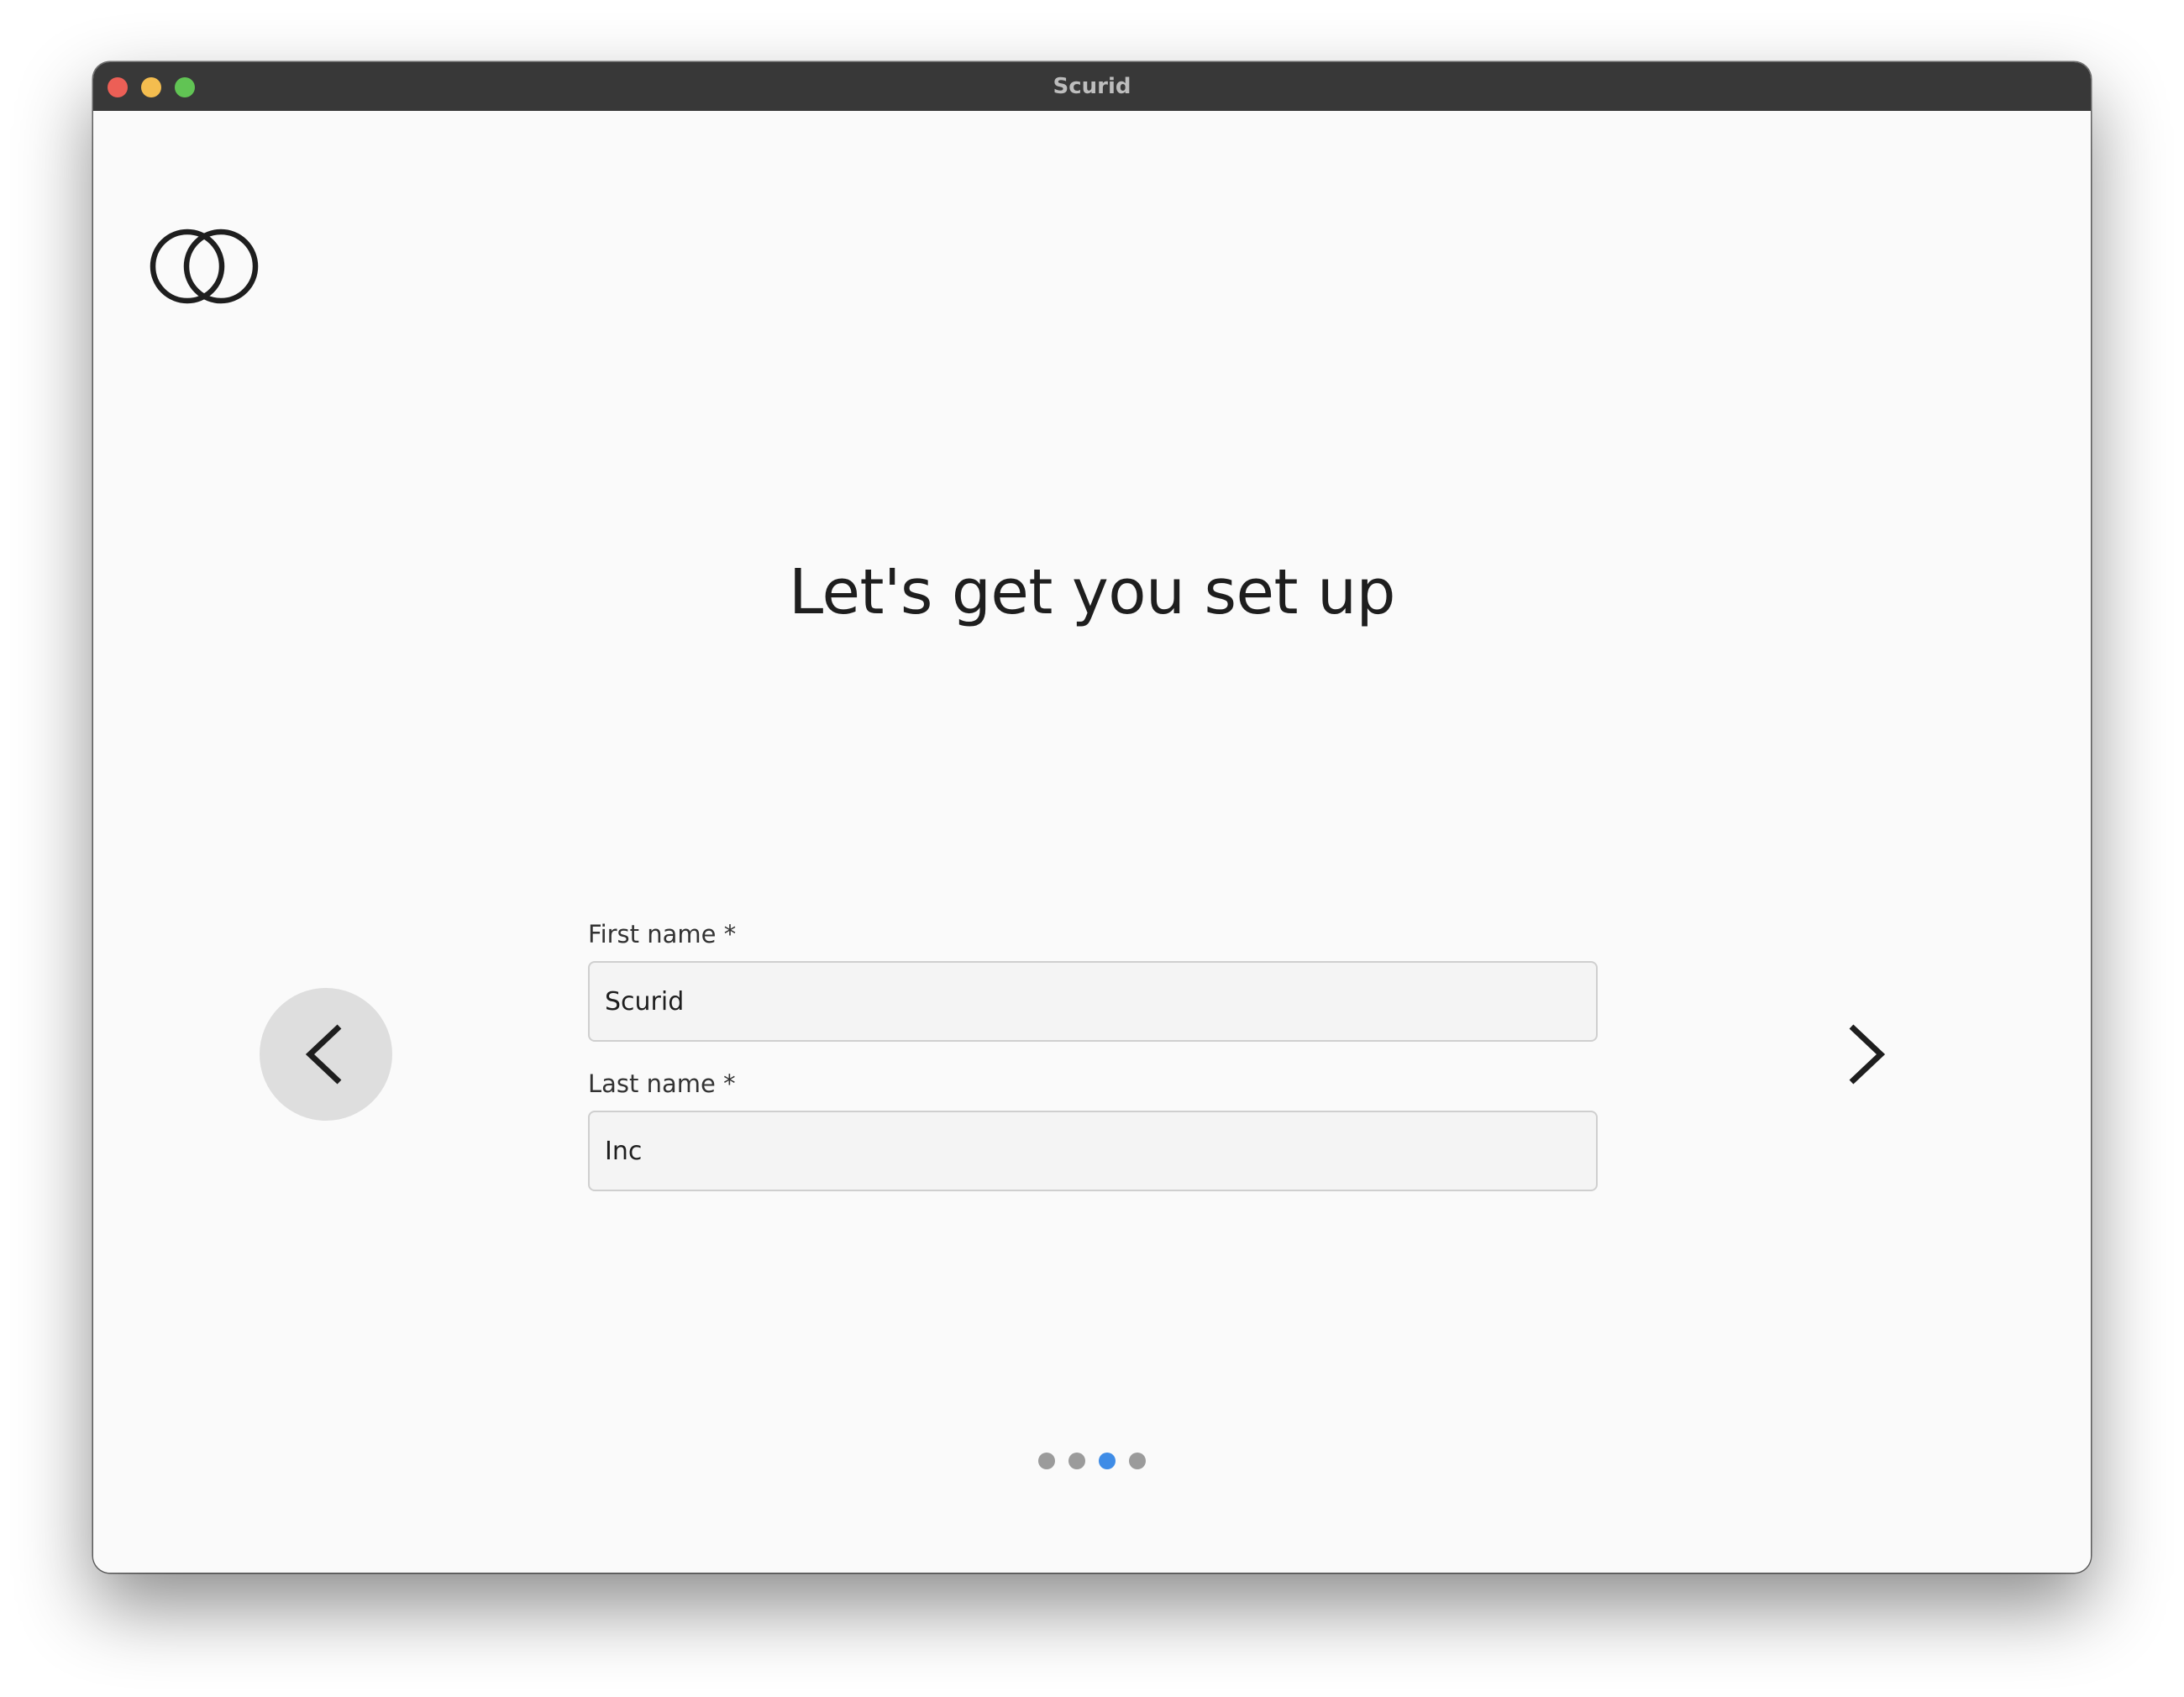  What do you see at coordinates (1867, 1054) in the screenshot?
I see `chevron-right-icon` at bounding box center [1867, 1054].